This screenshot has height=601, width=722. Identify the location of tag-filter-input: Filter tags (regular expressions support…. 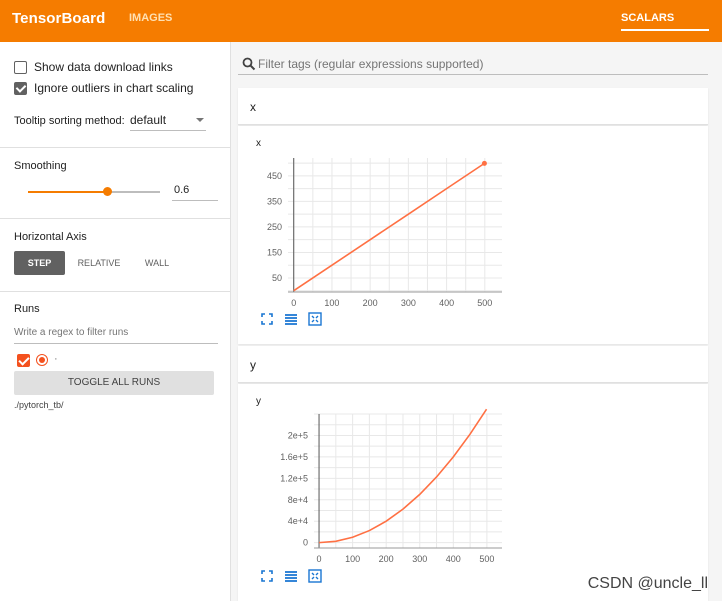
(370, 64).